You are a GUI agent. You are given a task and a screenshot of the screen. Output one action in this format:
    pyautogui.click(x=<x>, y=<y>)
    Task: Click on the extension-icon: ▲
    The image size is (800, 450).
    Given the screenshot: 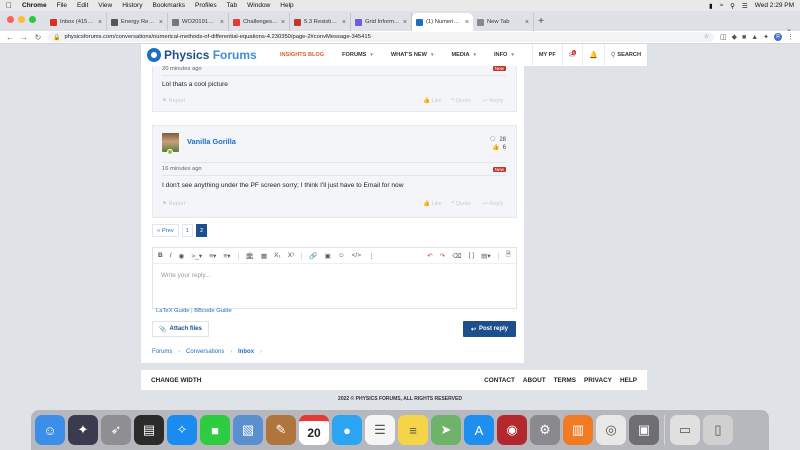 What is the action you would take?
    pyautogui.click(x=754, y=37)
    